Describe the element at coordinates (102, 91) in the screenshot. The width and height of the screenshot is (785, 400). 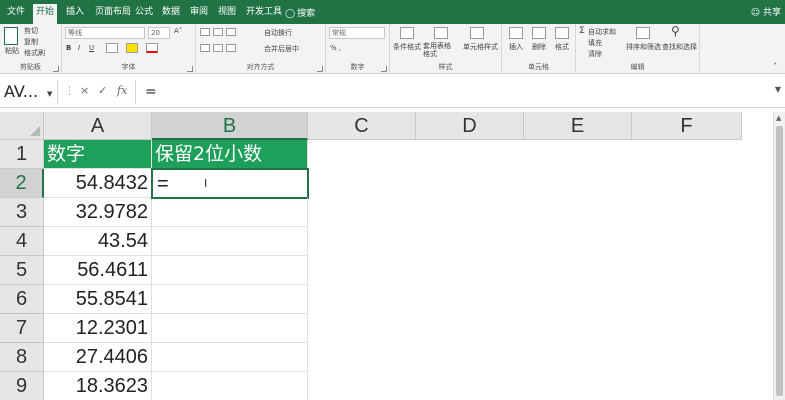
I see `enter-icon: ✓` at that location.